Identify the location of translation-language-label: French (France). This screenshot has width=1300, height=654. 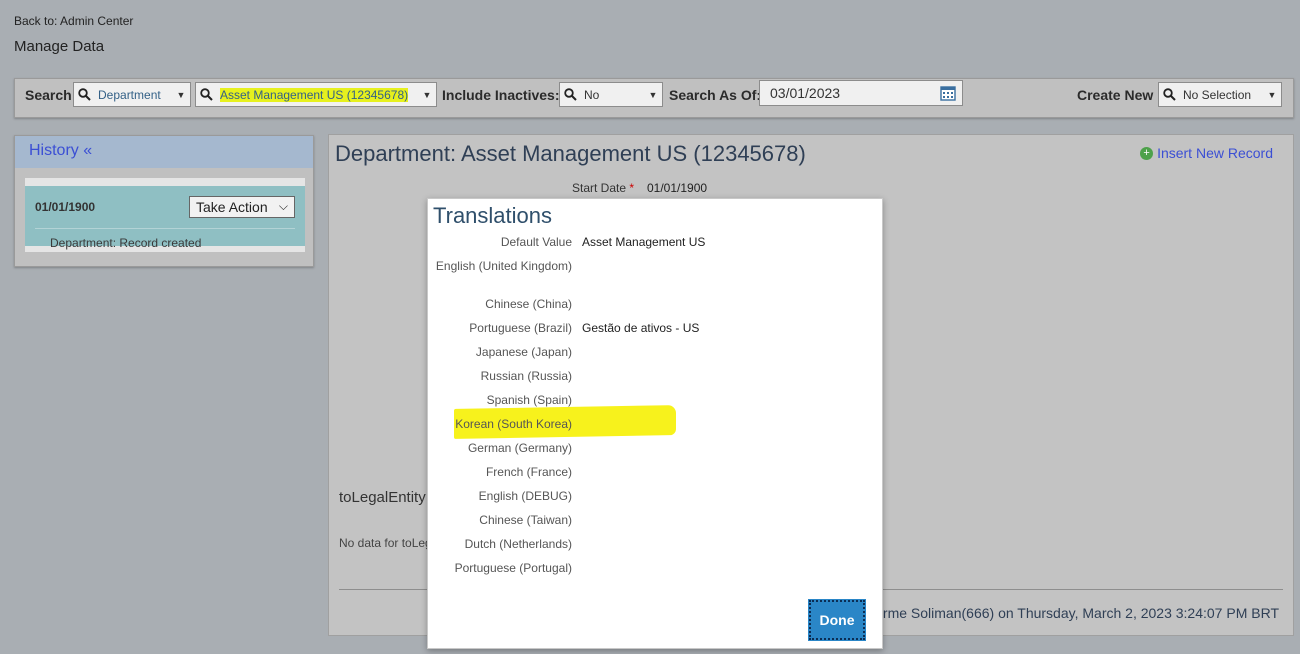
(528, 472).